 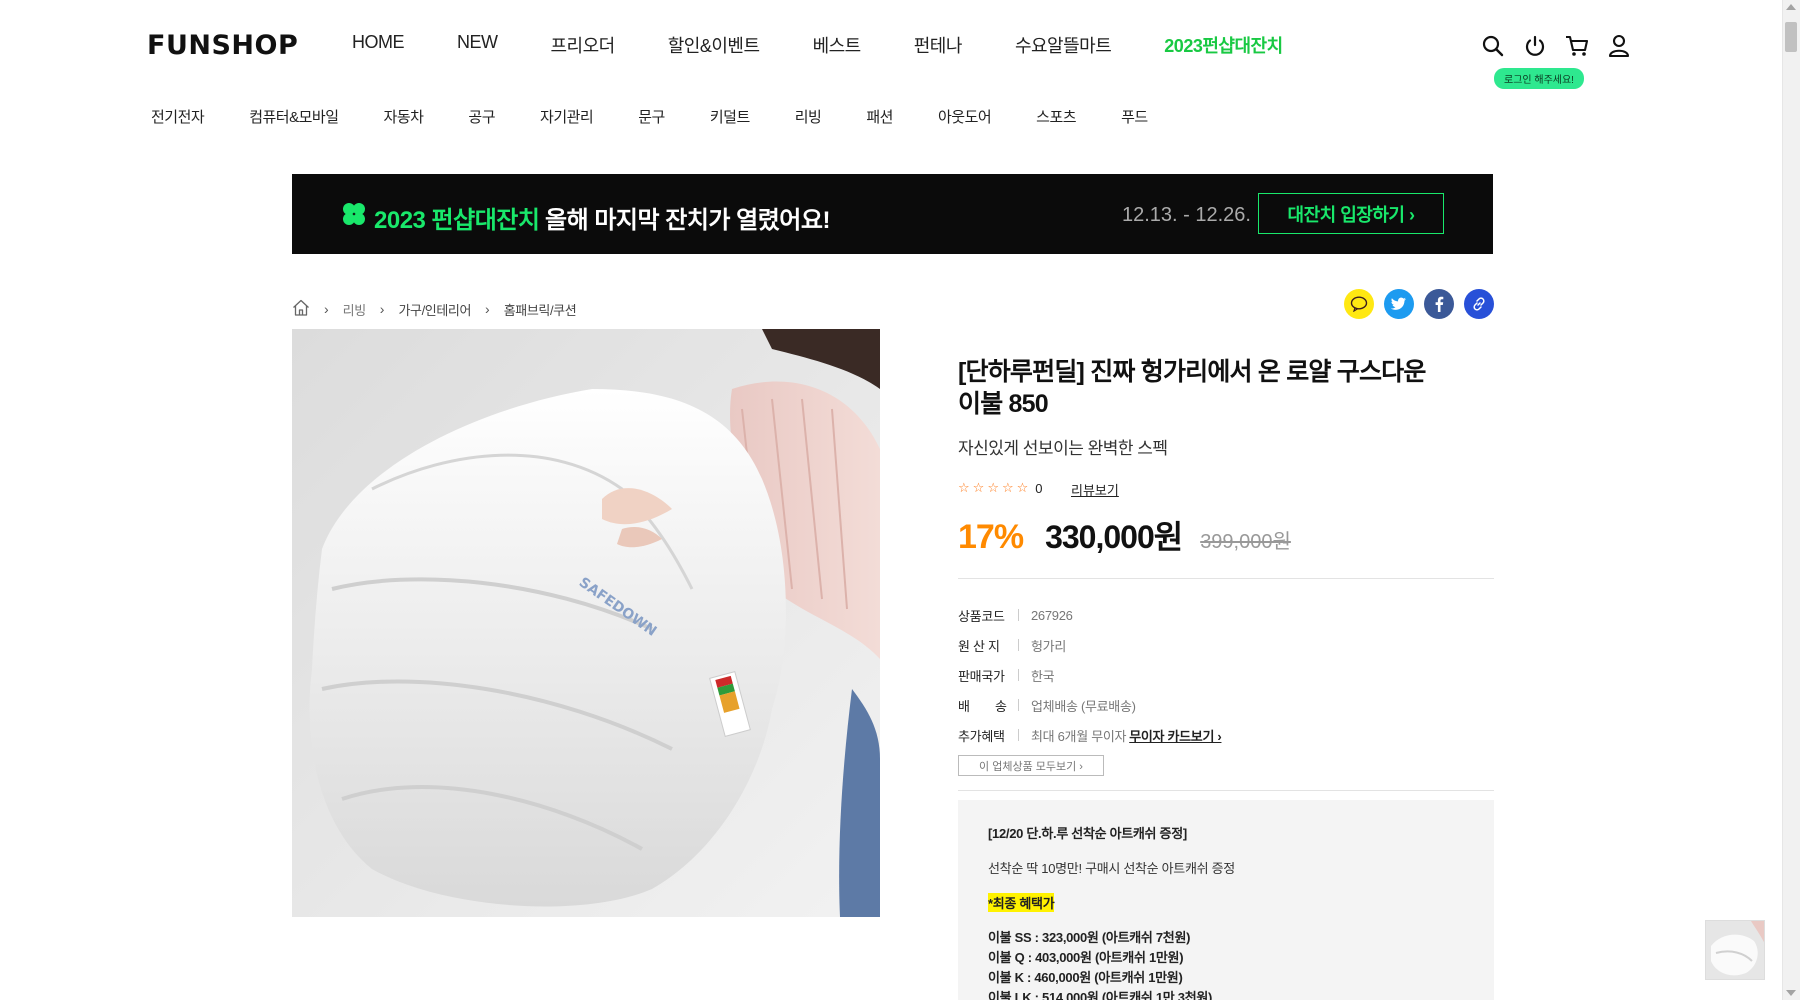 I want to click on spec-value: 267926, so click(x=1052, y=615).